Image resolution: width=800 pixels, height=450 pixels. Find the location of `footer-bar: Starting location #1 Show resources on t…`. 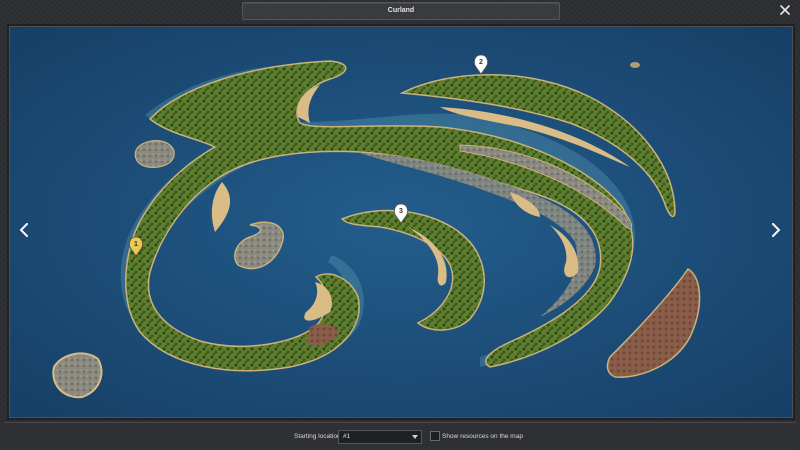

footer-bar: Starting location #1 Show resources on t… is located at coordinates (400, 435).